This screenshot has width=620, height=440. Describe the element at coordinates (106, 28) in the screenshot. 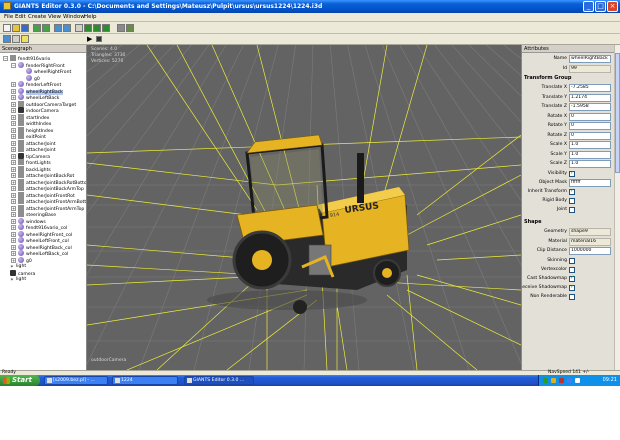

I see `scale-icon` at that location.